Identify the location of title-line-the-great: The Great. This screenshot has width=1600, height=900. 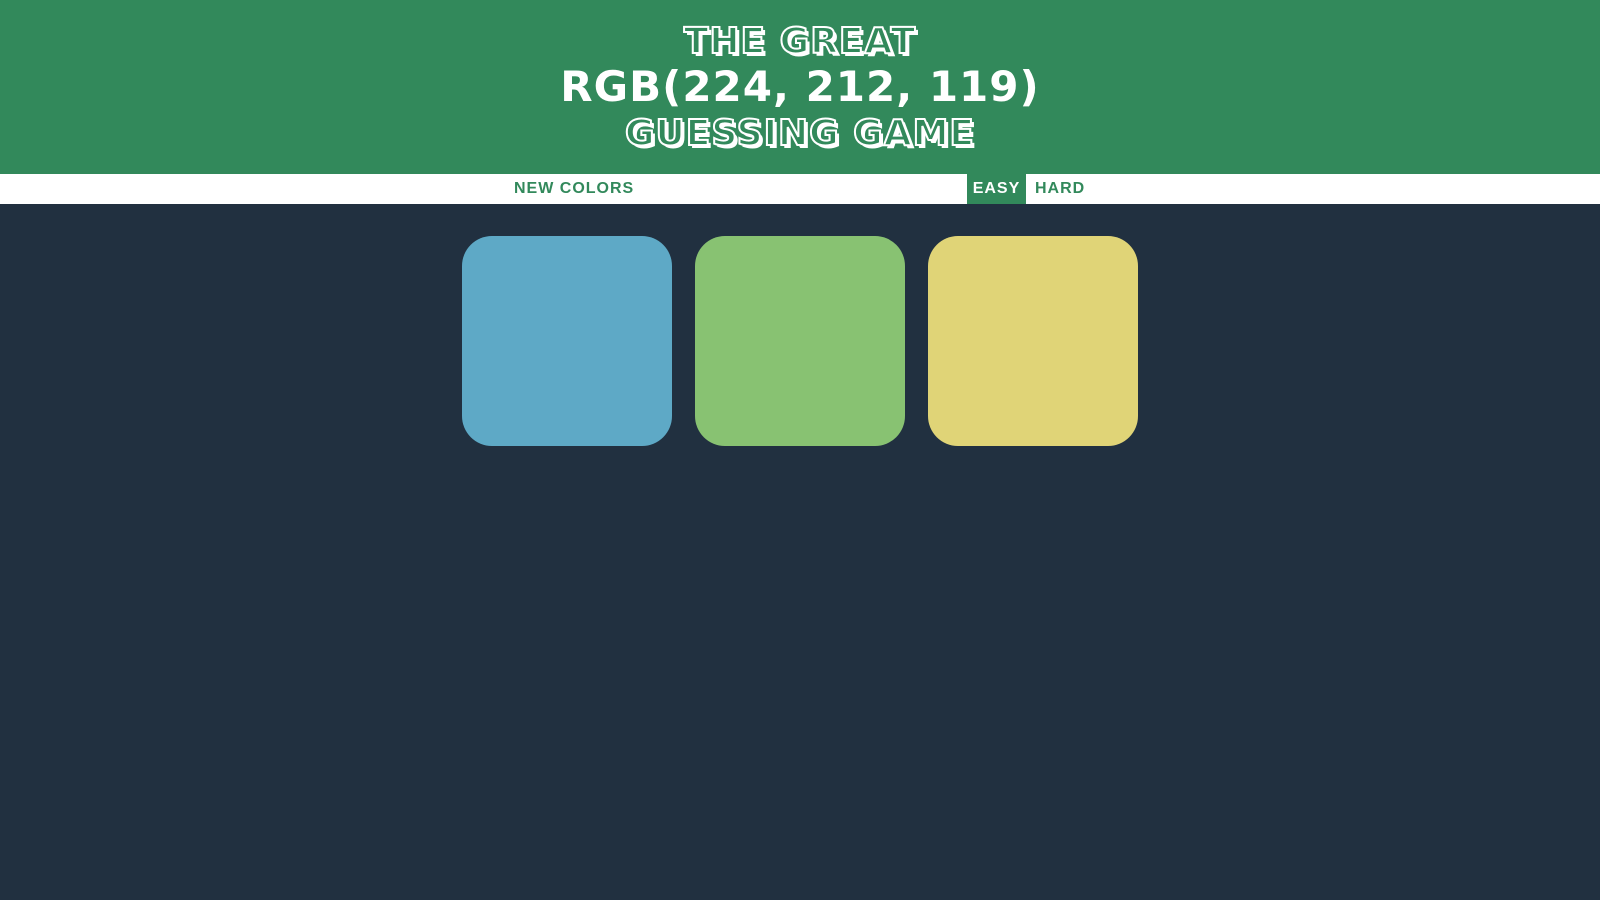
(800, 41).